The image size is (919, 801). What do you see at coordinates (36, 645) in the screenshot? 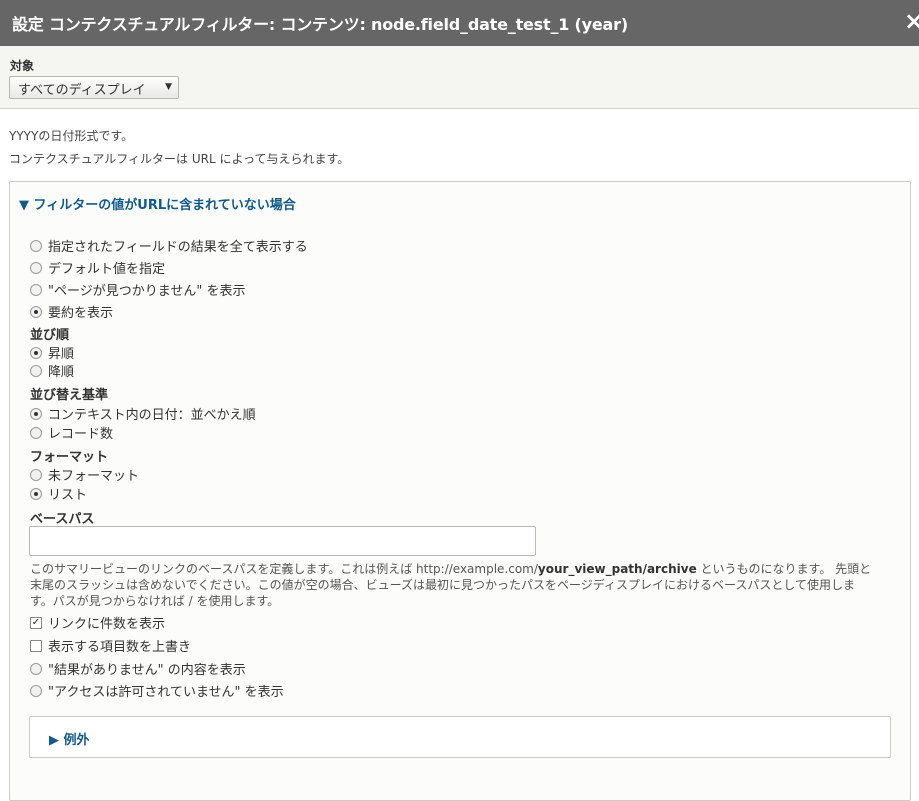
I see `checkbox-override-items` at bounding box center [36, 645].